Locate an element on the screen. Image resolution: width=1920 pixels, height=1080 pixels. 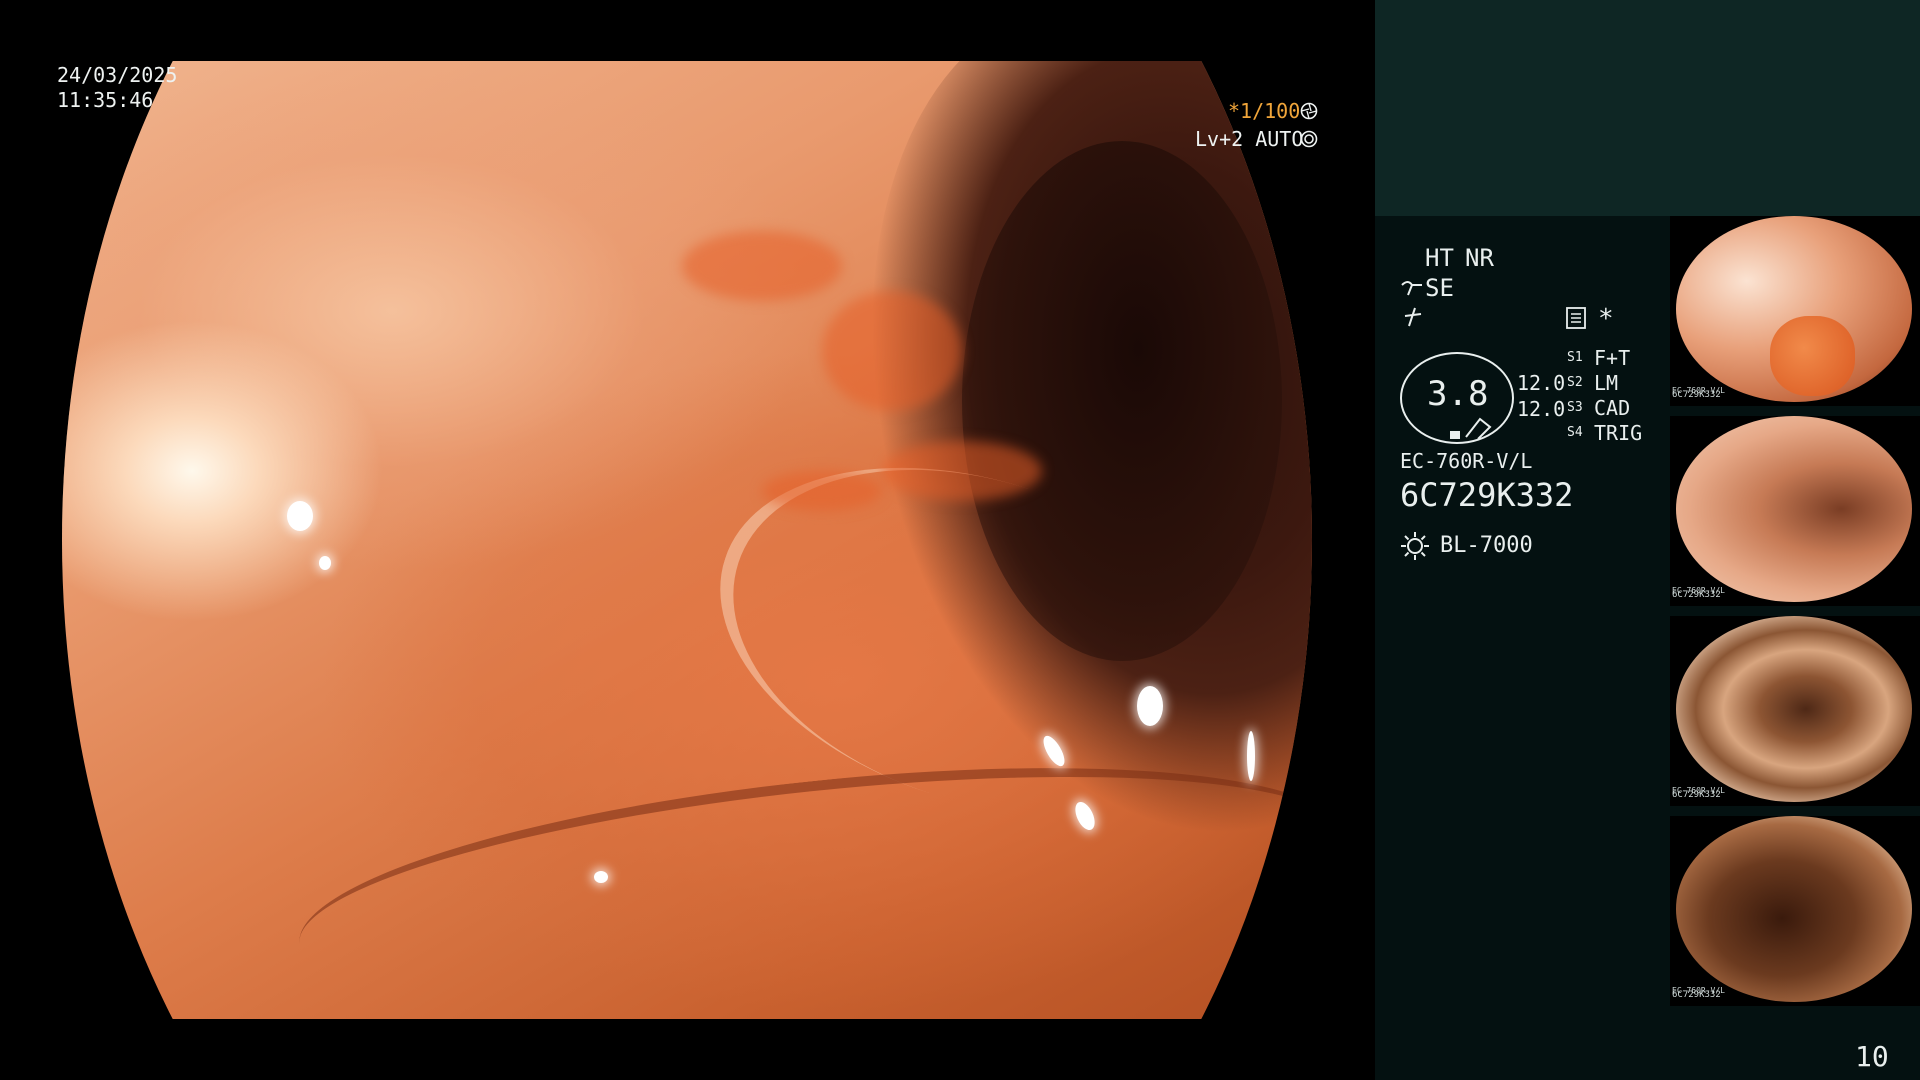
thumbnail-1: EC-760R-V/L 6C729K332 is located at coordinates (1795, 311).